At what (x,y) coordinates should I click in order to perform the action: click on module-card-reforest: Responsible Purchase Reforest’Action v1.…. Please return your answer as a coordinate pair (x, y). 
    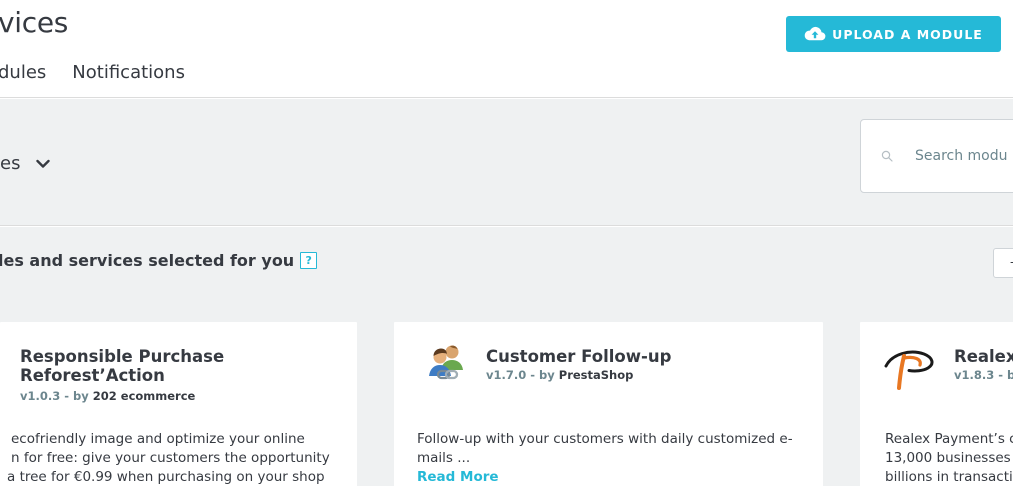
    Looking at the image, I should click on (178, 412).